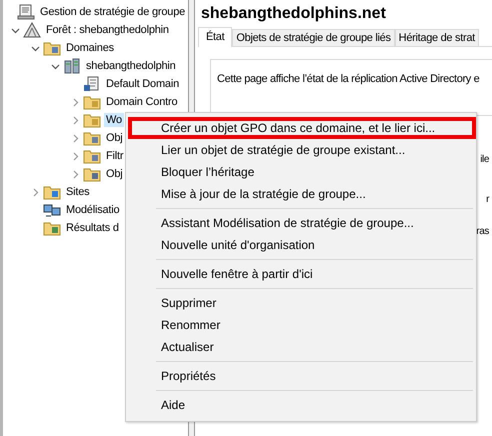  Describe the element at coordinates (487, 200) in the screenshot. I see `partial-text: r` at that location.